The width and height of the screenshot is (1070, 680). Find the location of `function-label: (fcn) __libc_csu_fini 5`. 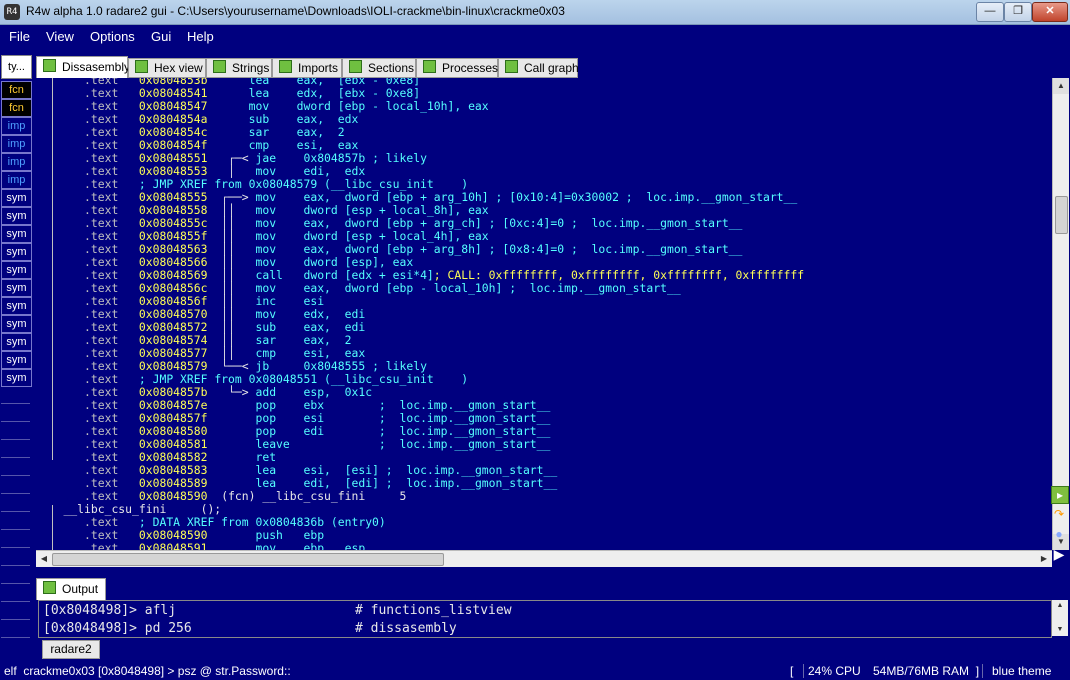

function-label: (fcn) __libc_csu_fini 5 is located at coordinates (314, 496).